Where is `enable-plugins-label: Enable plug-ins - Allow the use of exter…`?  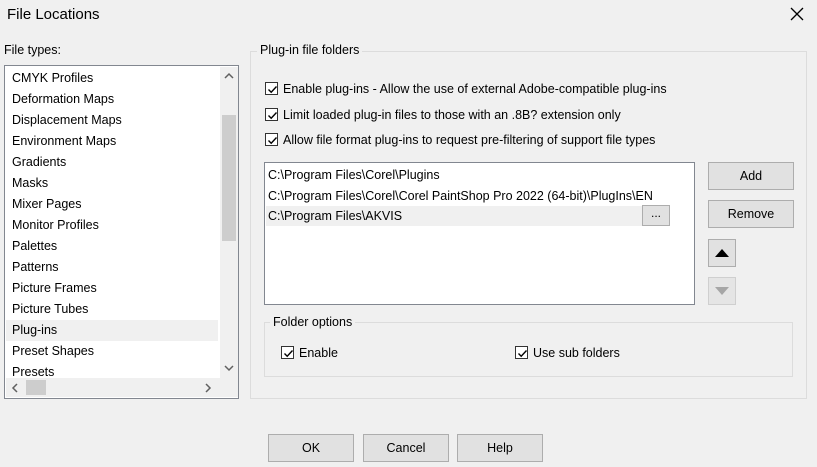 enable-plugins-label: Enable plug-ins - Allow the use of exter… is located at coordinates (475, 89).